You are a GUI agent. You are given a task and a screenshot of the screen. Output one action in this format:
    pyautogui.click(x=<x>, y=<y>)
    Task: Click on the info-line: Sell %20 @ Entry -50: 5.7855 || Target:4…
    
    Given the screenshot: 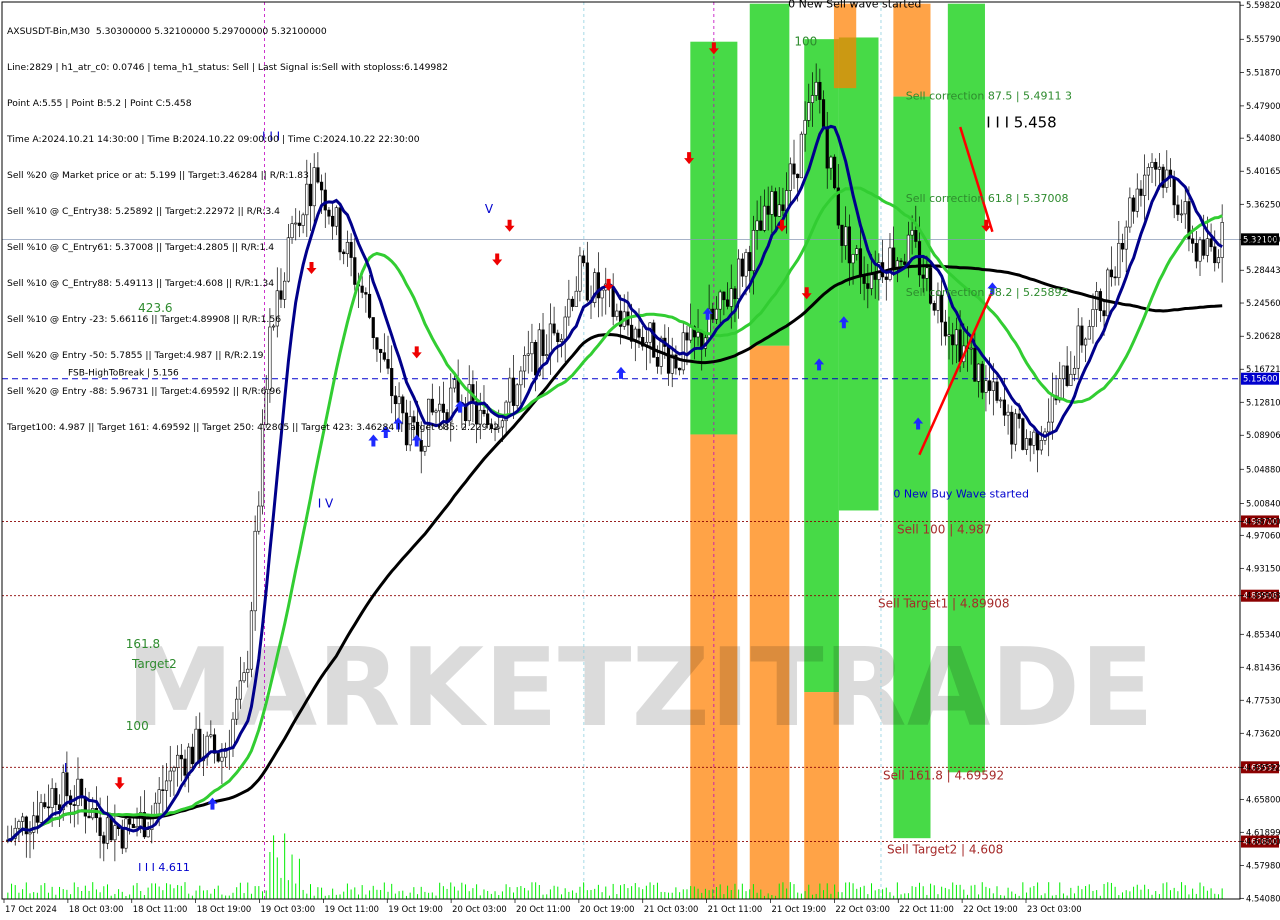 What is the action you would take?
    pyautogui.click(x=135, y=355)
    